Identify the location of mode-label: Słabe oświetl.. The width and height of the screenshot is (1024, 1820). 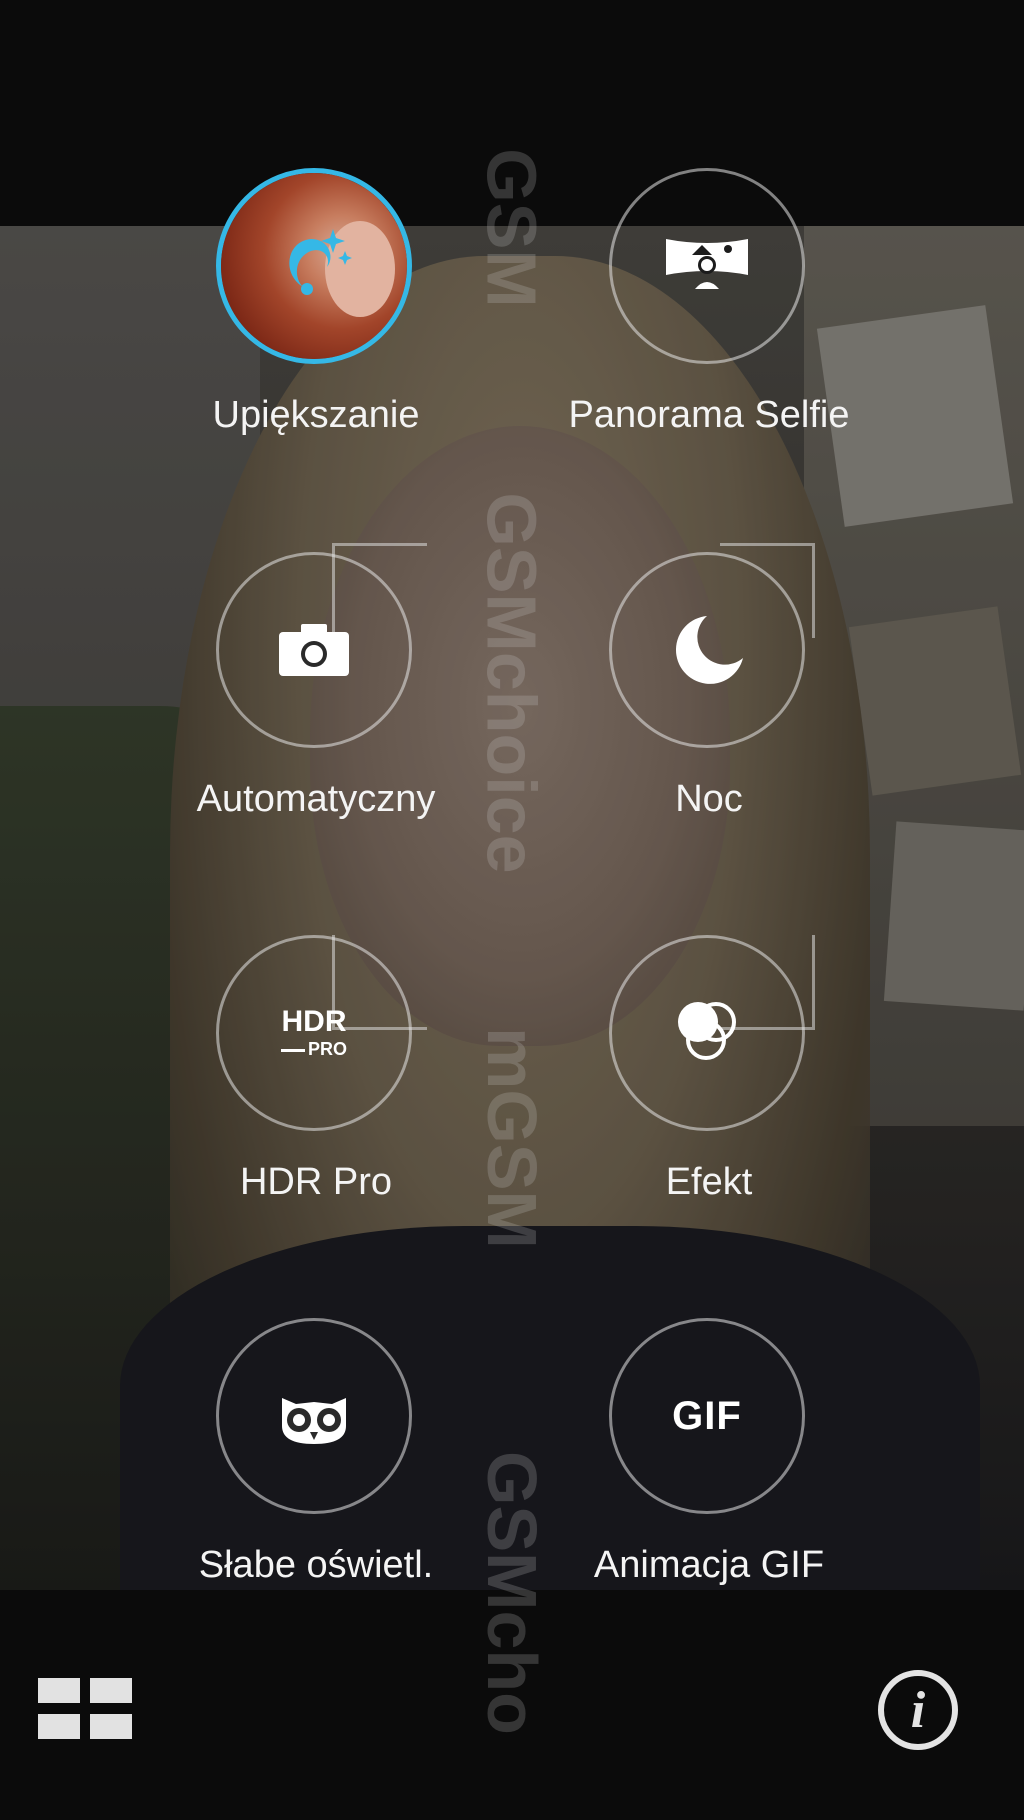
(316, 1565).